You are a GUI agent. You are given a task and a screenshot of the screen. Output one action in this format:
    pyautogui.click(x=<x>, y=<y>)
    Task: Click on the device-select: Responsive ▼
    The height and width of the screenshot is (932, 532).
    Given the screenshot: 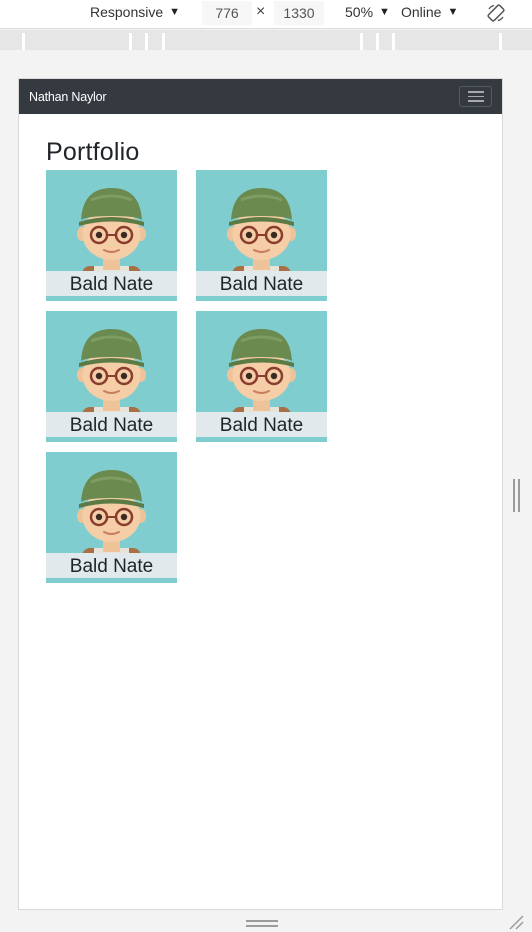 What is the action you would take?
    pyautogui.click(x=135, y=12)
    